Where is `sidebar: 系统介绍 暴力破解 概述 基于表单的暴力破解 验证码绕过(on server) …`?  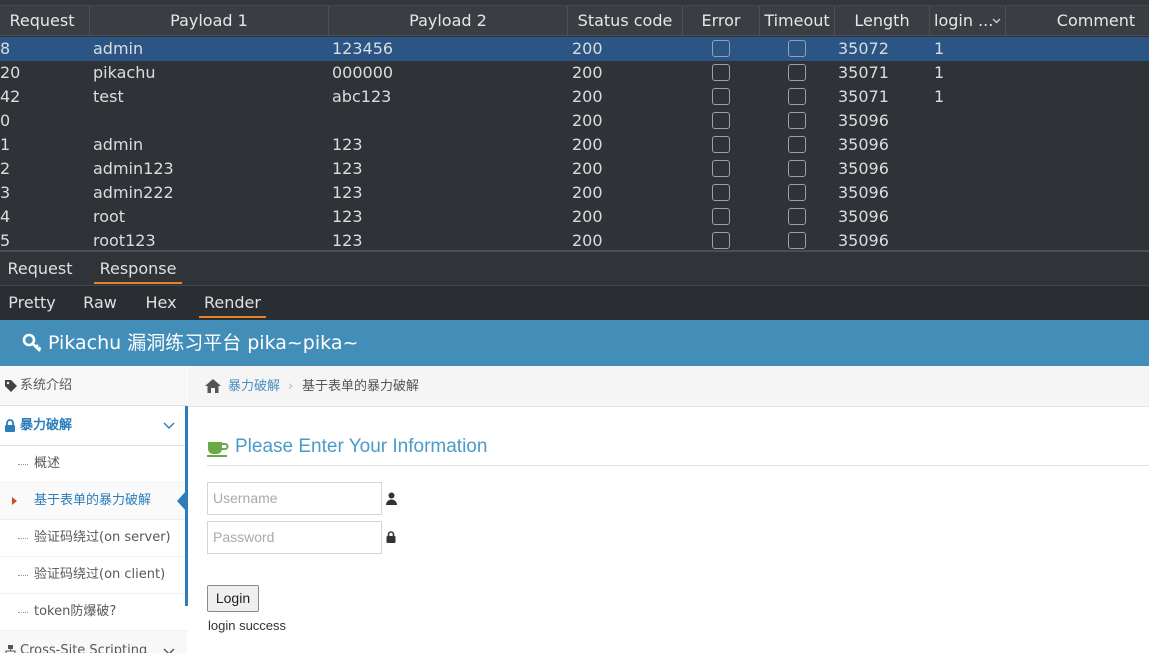 sidebar: 系统介绍 暴力破解 概述 基于表单的暴力破解 验证码绕过(on server) … is located at coordinates (93, 509).